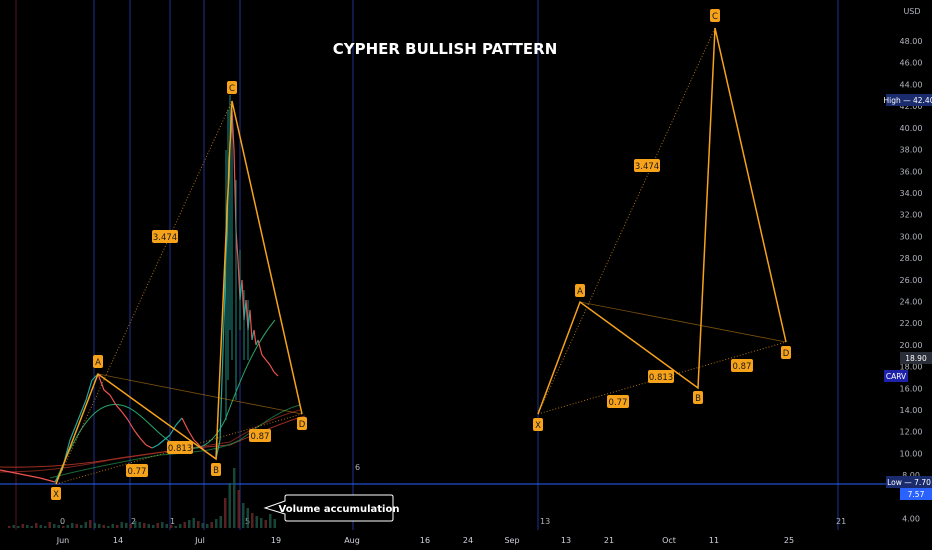  I want to click on svg-text: 3.474, so click(165, 238).